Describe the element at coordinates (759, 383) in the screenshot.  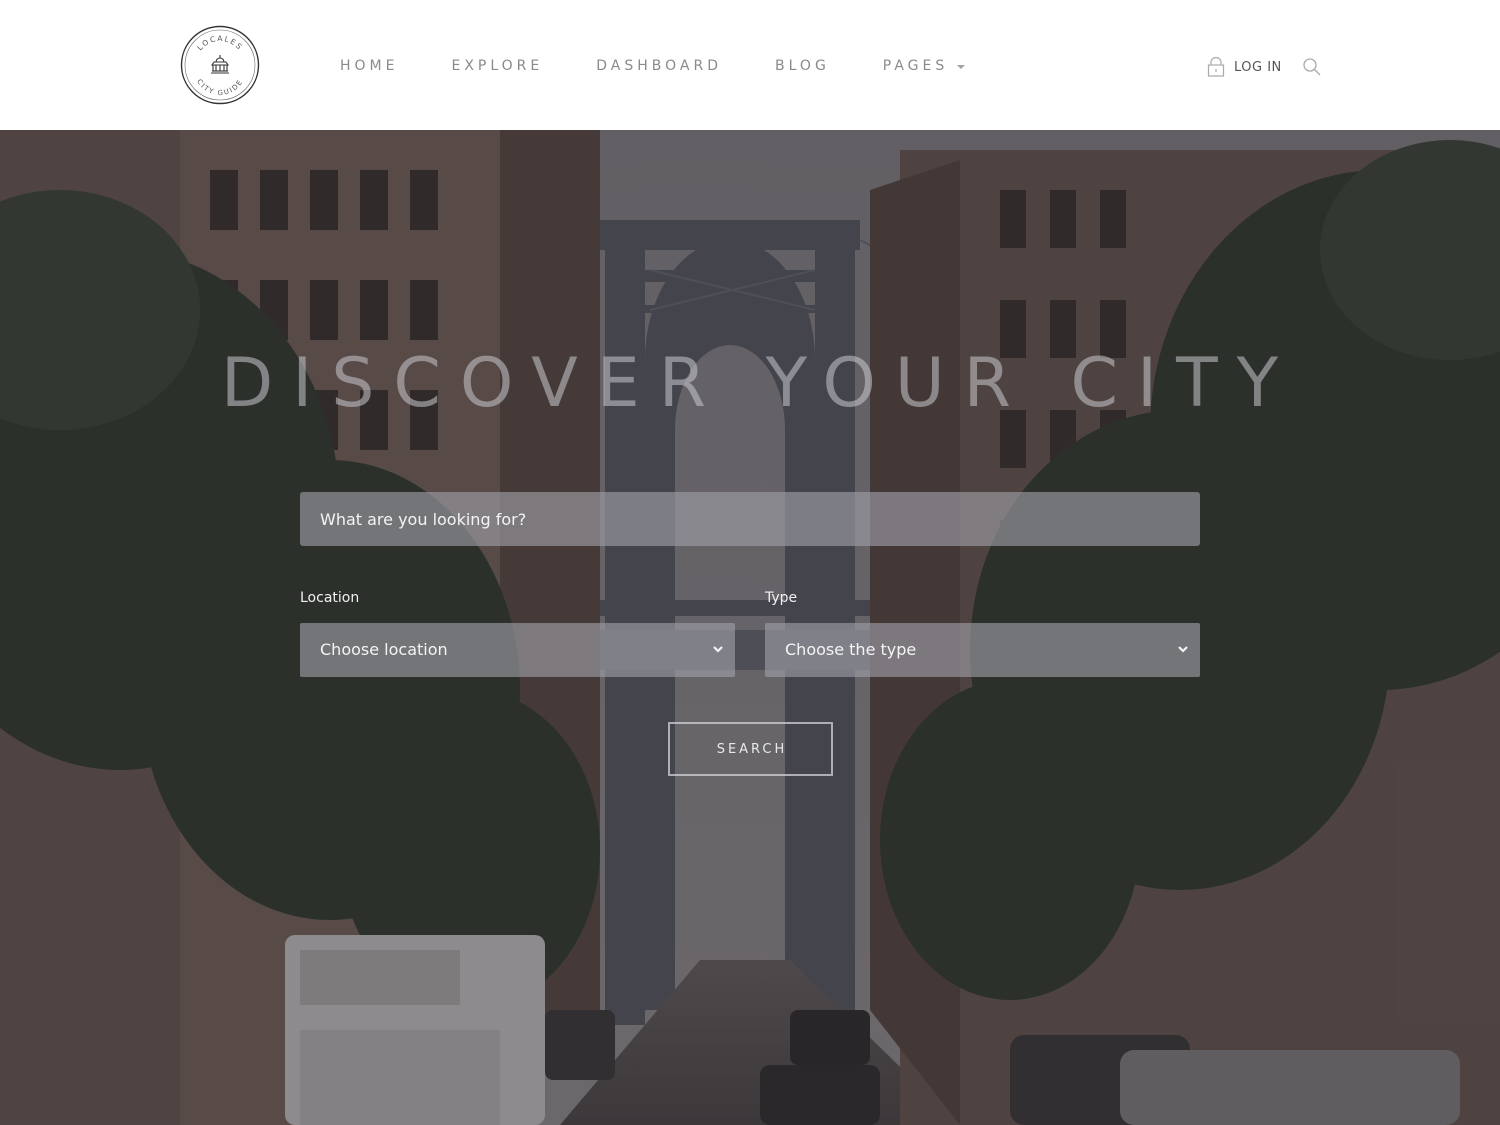
I see `hero-title: DISCOVER YOUR CITY` at that location.